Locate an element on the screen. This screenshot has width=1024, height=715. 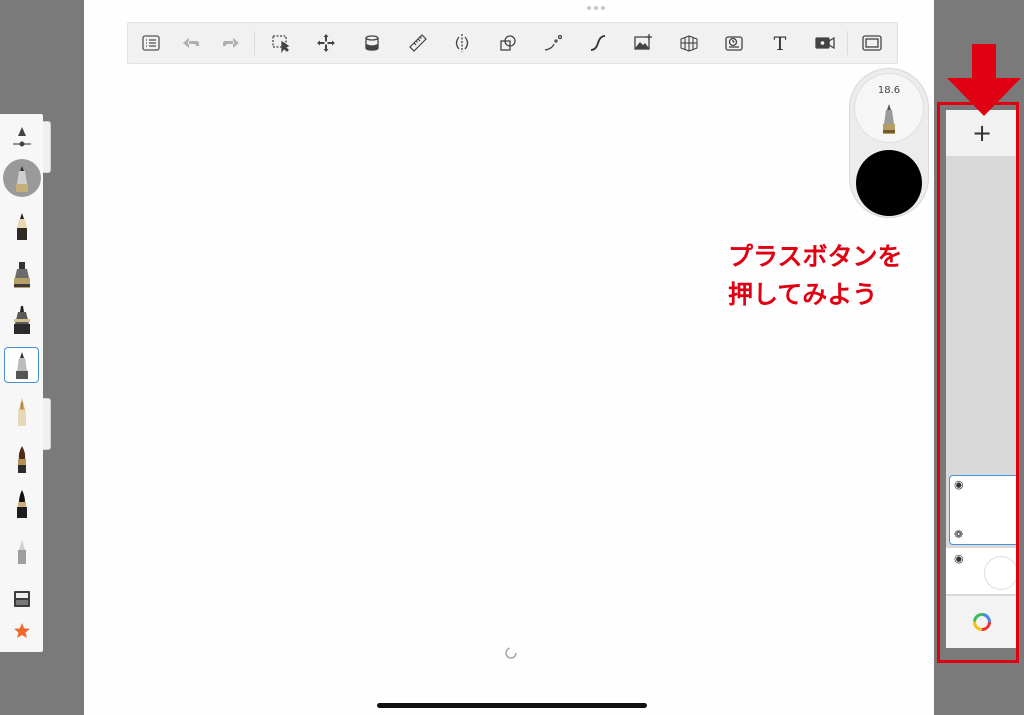
brush-puck: 18.6 is located at coordinates (889, 143).